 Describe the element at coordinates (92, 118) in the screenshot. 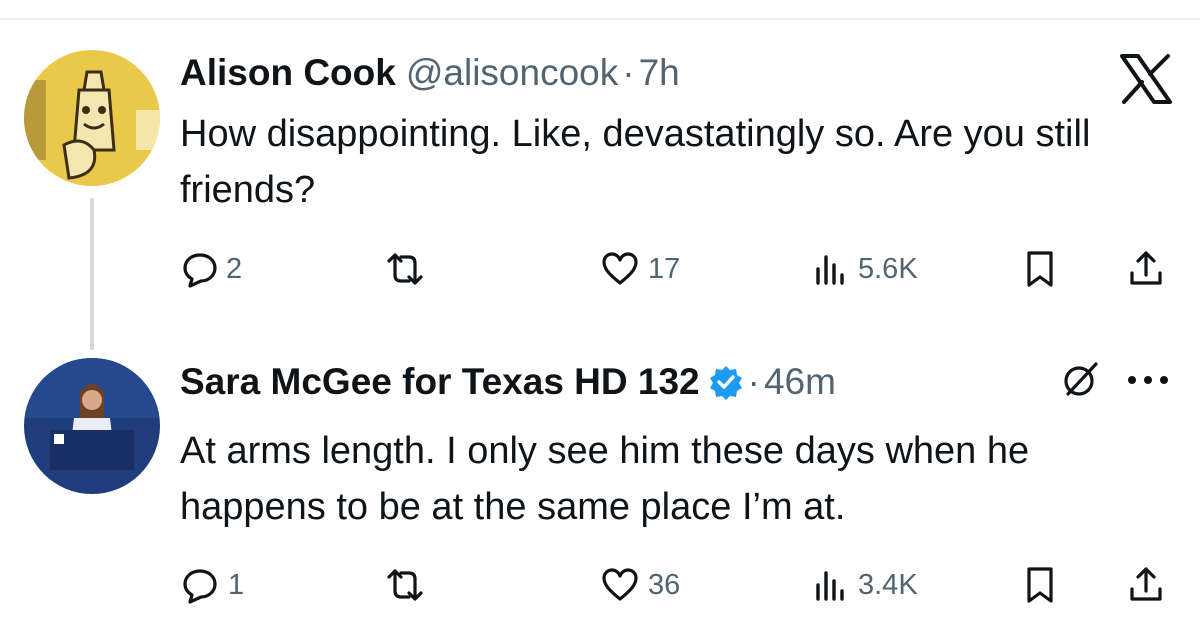

I see `avatar-alison-cook` at that location.